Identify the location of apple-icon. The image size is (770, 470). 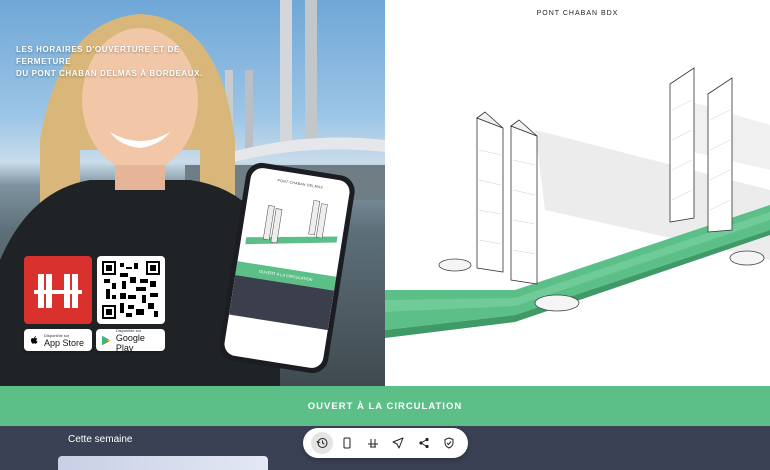
(34, 339).